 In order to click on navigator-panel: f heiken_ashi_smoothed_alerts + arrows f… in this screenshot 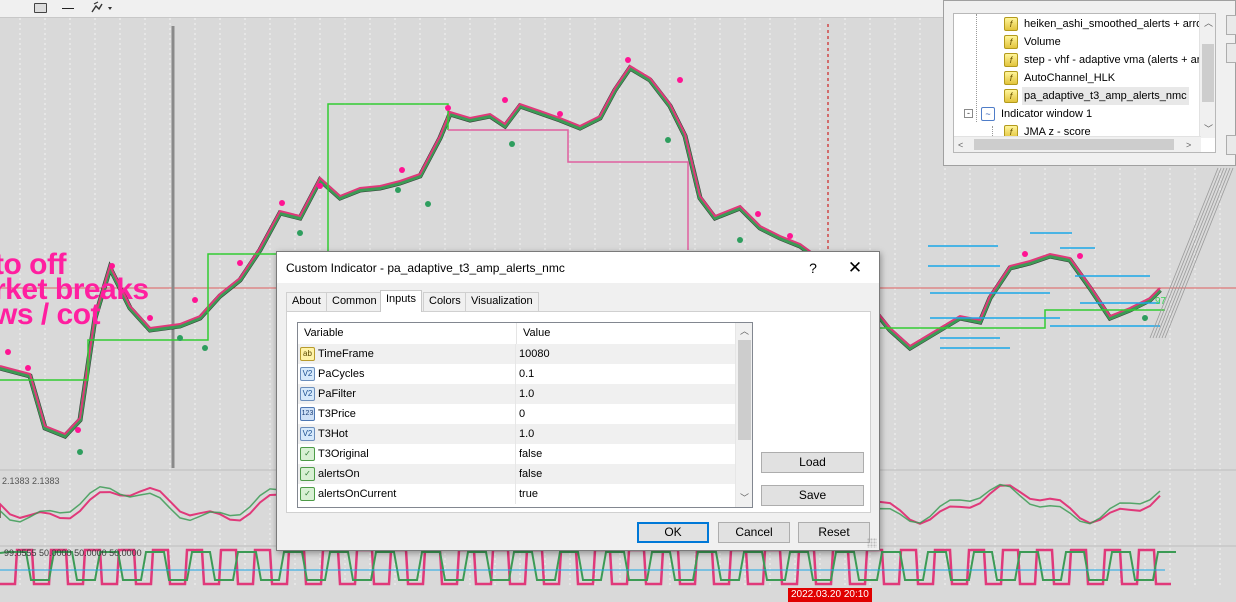, I will do `click(1089, 83)`.